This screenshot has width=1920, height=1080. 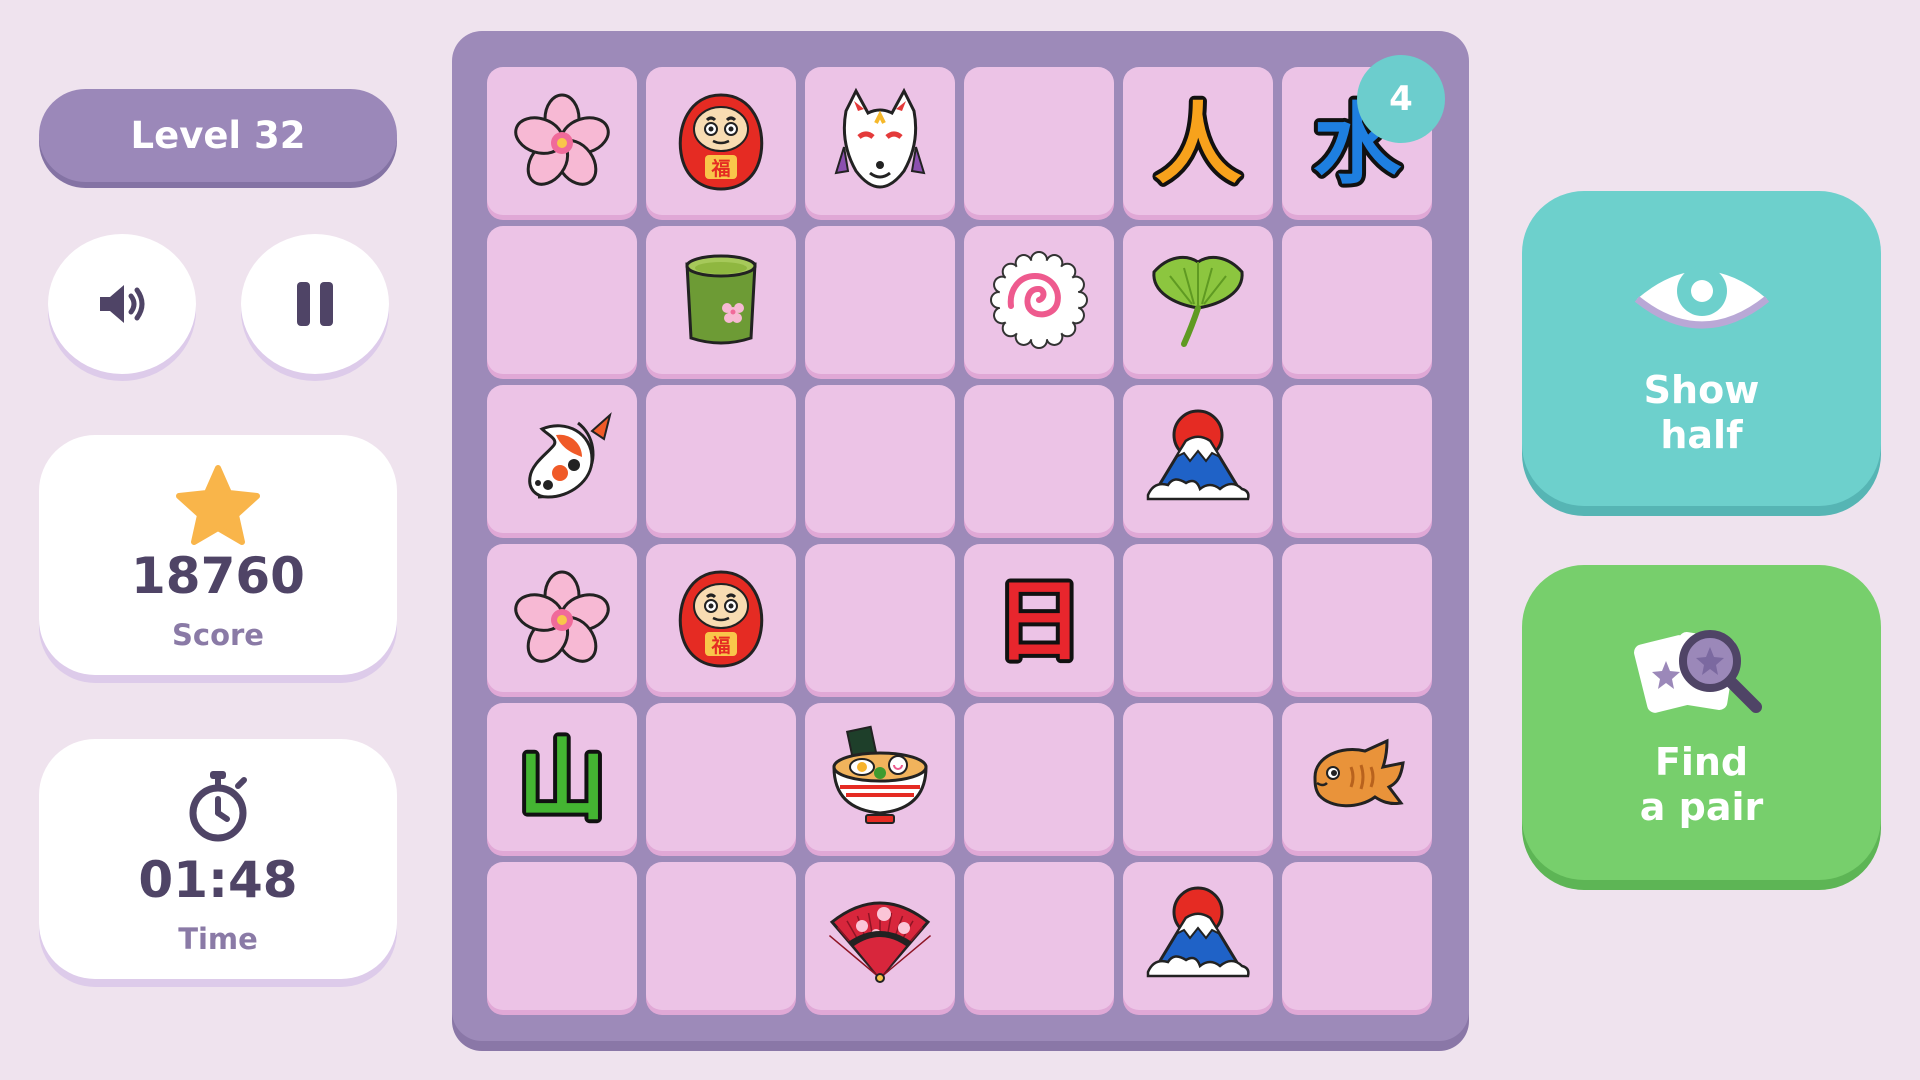 I want to click on kanji-sun-icon: 日, so click(x=1039, y=620).